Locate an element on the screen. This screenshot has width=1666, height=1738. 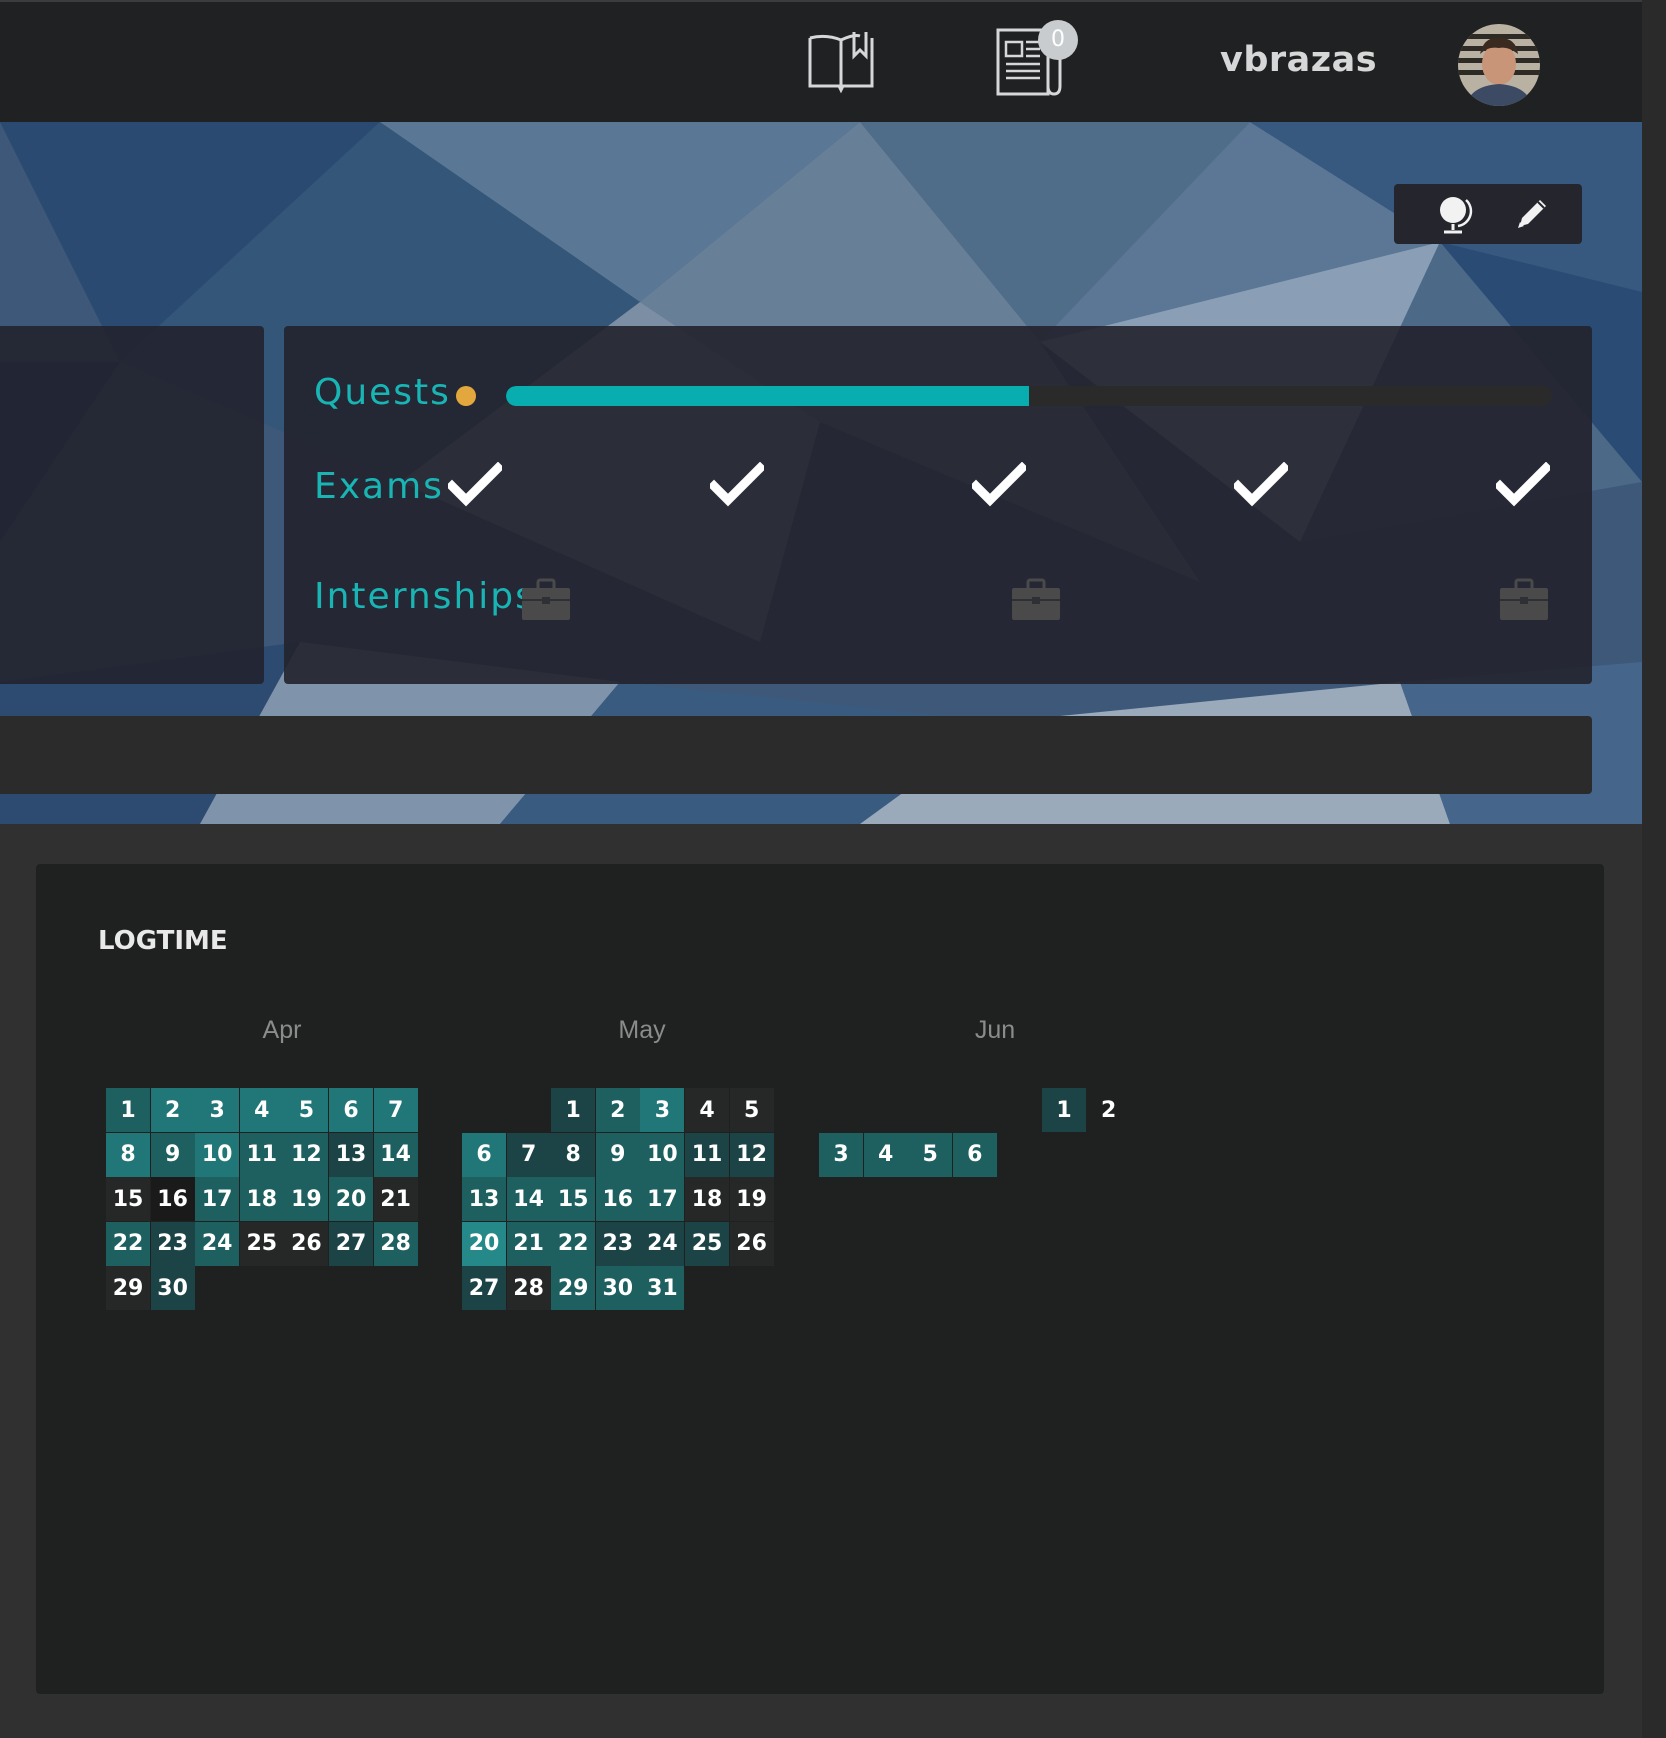
profile-tools is located at coordinates (1488, 214).